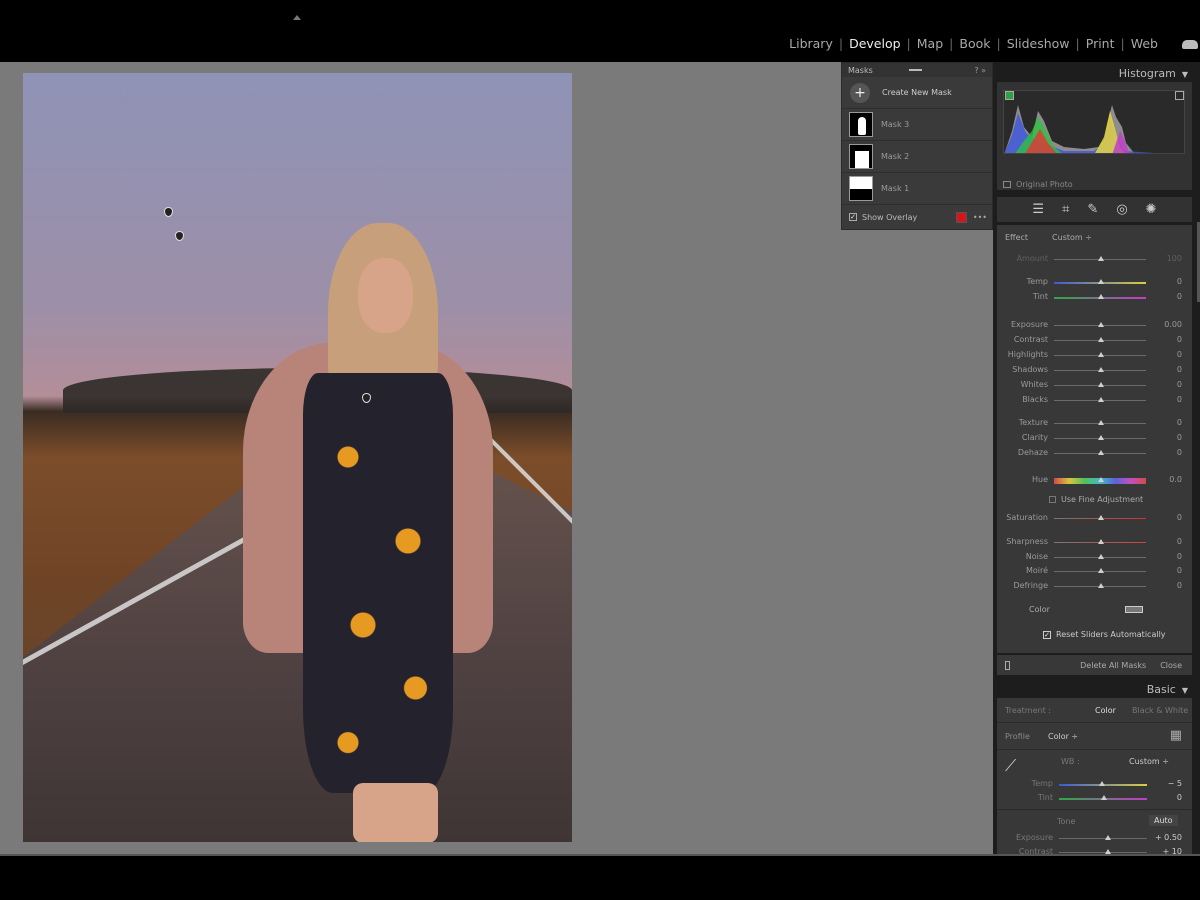  I want to click on help-collapse-icon: ? », so click(980, 70).